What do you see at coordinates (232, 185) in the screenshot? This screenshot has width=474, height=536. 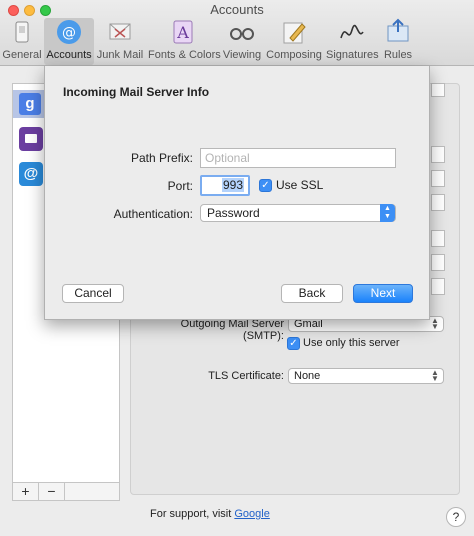 I see `port-value: 993` at bounding box center [232, 185].